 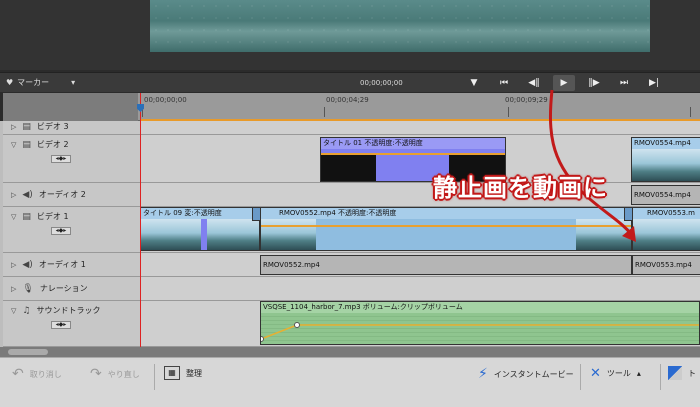 What do you see at coordinates (52, 144) in the screenshot?
I see `track-label: ビデオ 2` at bounding box center [52, 144].